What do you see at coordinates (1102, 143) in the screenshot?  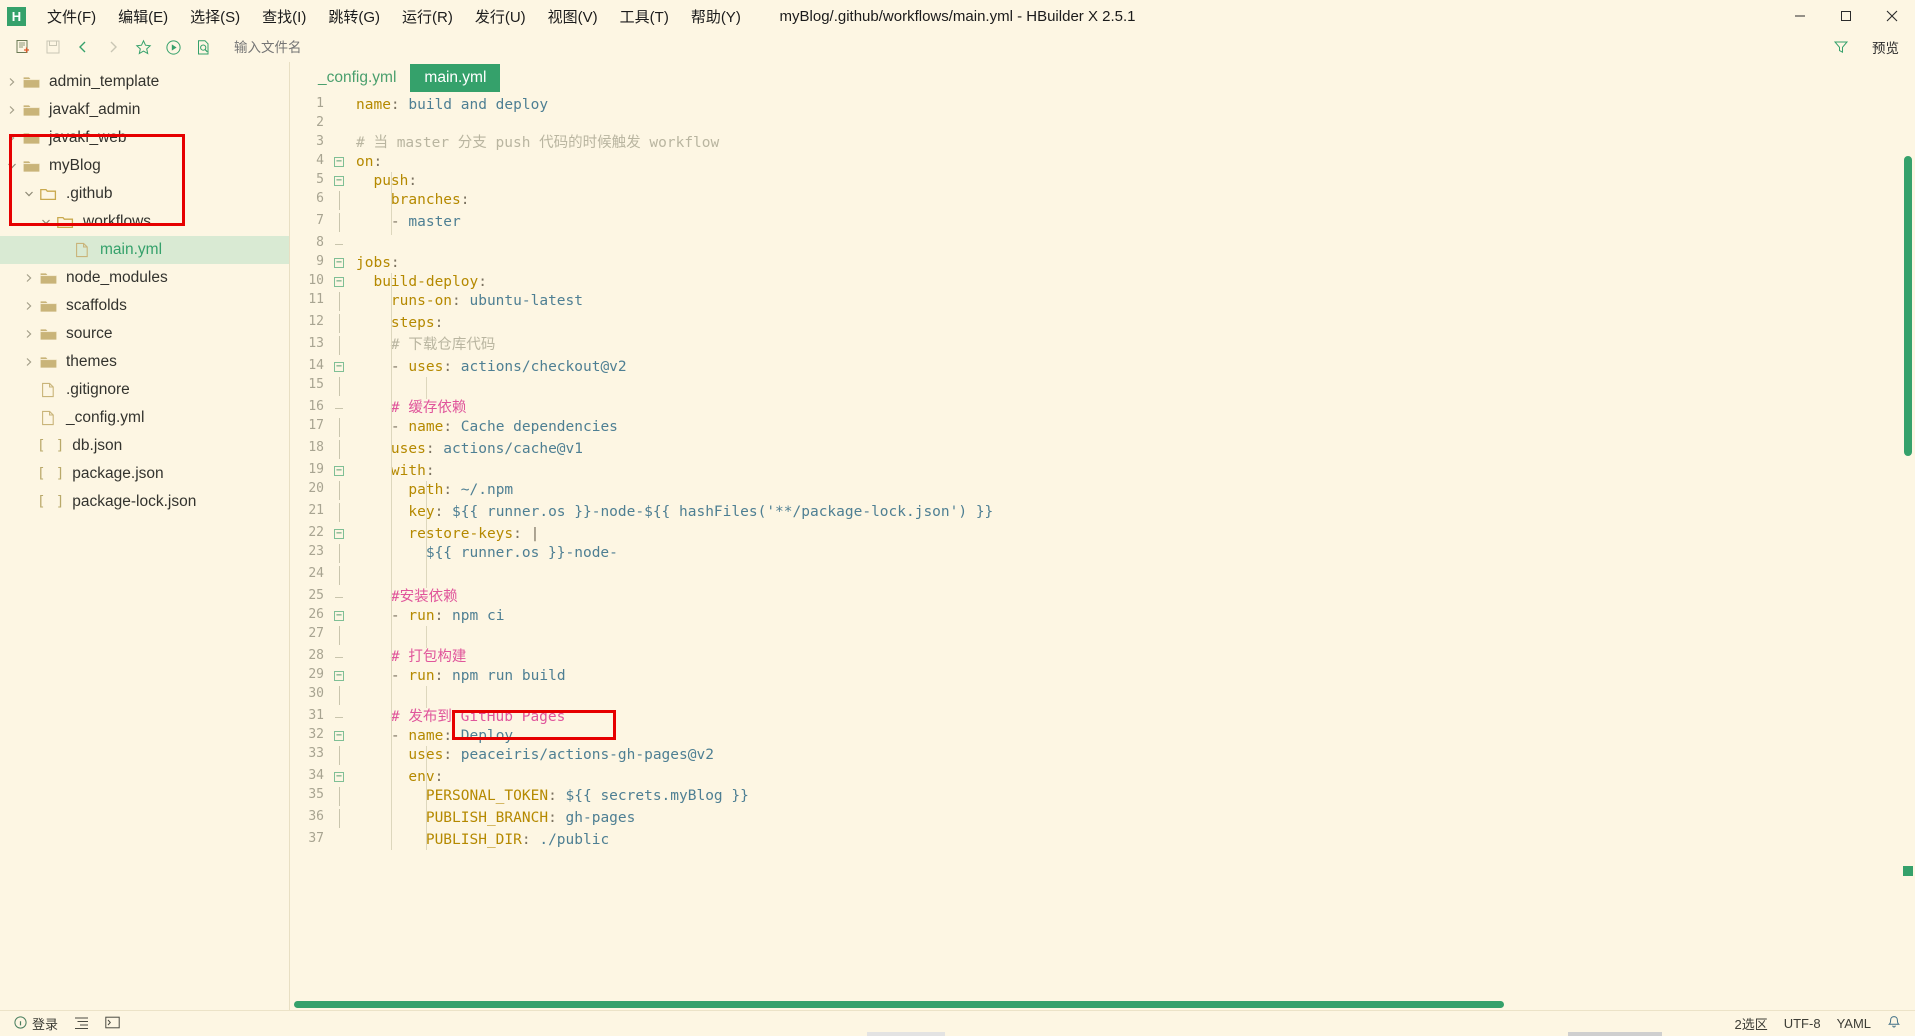 I see `code-line: 3 # 当 master 分支 push 代码的时候触发 workflow` at bounding box center [1102, 143].